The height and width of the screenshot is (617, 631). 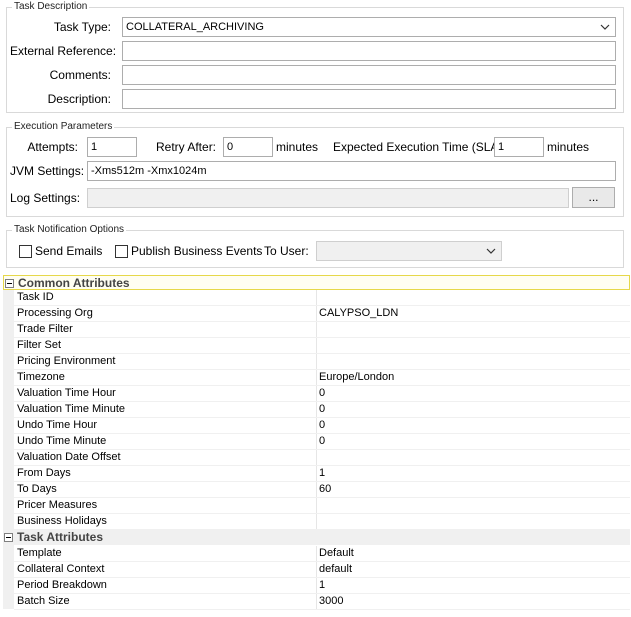 I want to click on attribute-row: Timezone Europe/London, so click(x=322, y=378).